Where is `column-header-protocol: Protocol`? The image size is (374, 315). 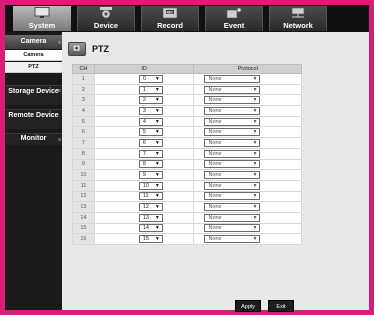 column-header-protocol: Protocol is located at coordinates (247, 69).